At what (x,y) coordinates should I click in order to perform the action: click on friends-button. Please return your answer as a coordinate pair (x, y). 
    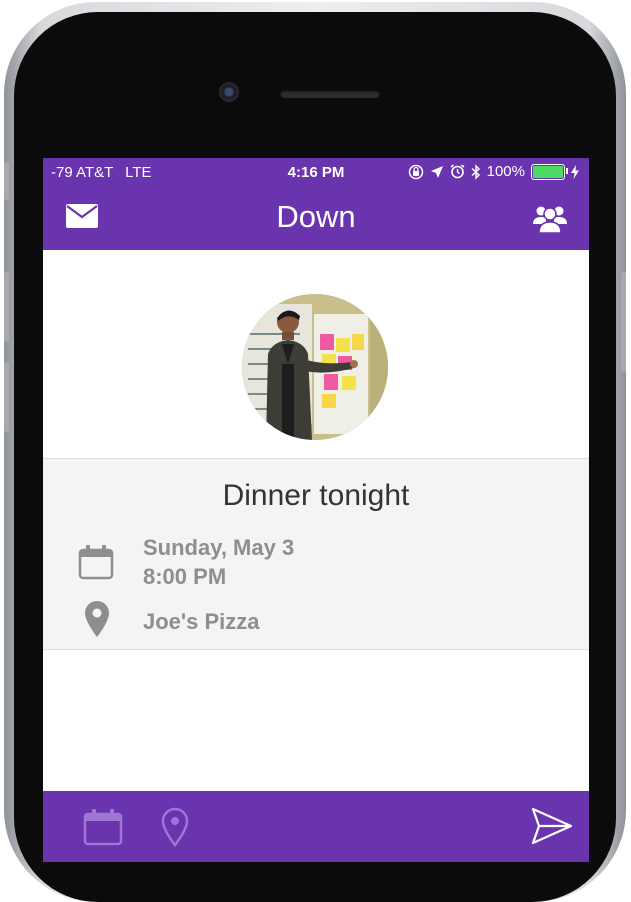
    Looking at the image, I should click on (550, 220).